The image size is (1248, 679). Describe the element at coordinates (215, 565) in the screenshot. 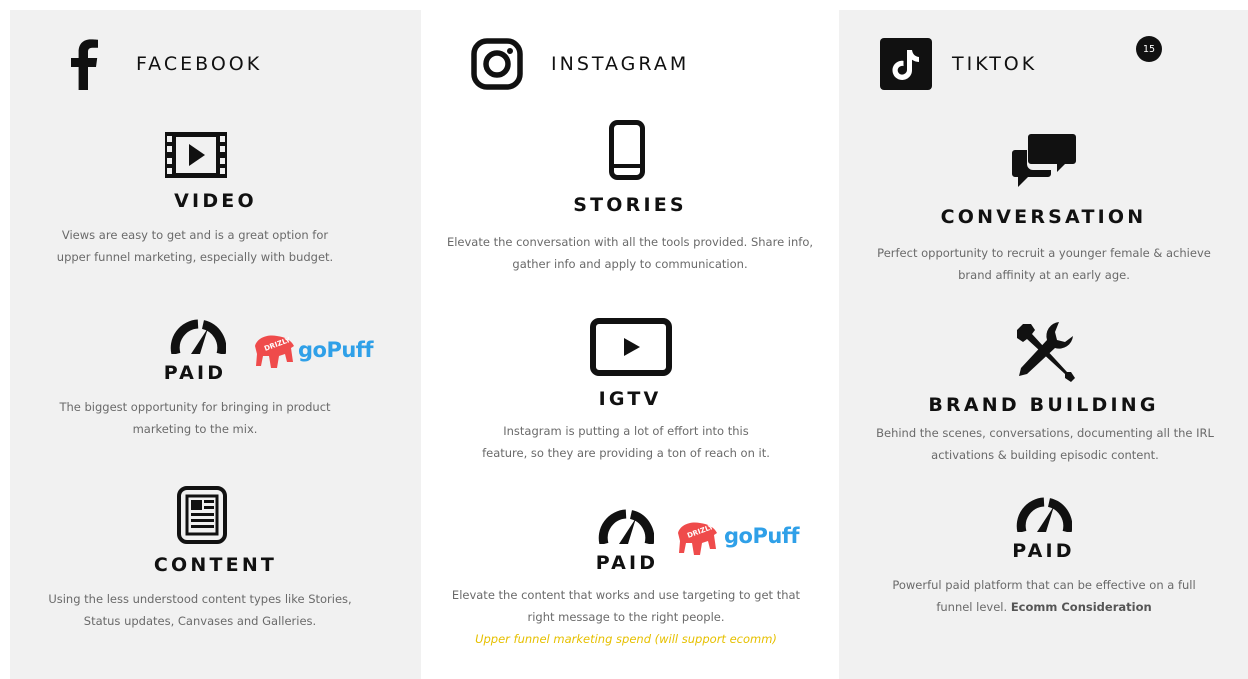

I see `content-title: CONTENT` at that location.